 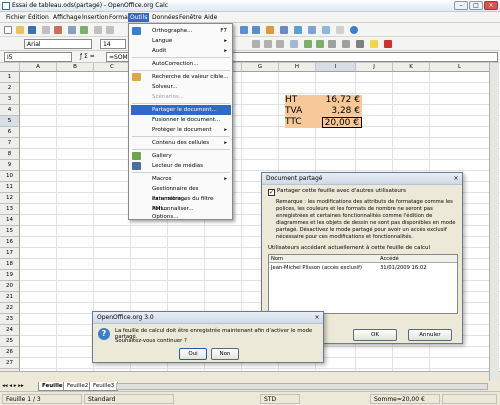 I want to click on draw-icon, so click(x=284, y=30).